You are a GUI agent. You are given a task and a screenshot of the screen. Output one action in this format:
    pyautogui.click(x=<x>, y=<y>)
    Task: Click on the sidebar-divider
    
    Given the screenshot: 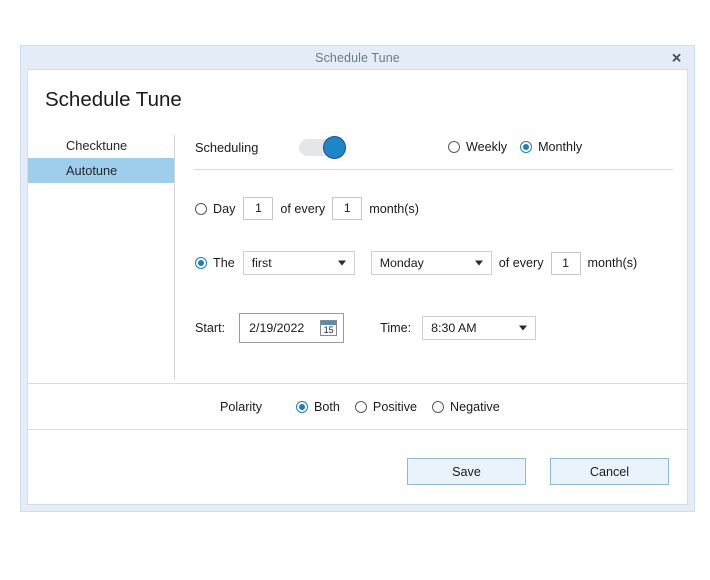 What is the action you would take?
    pyautogui.click(x=174, y=257)
    